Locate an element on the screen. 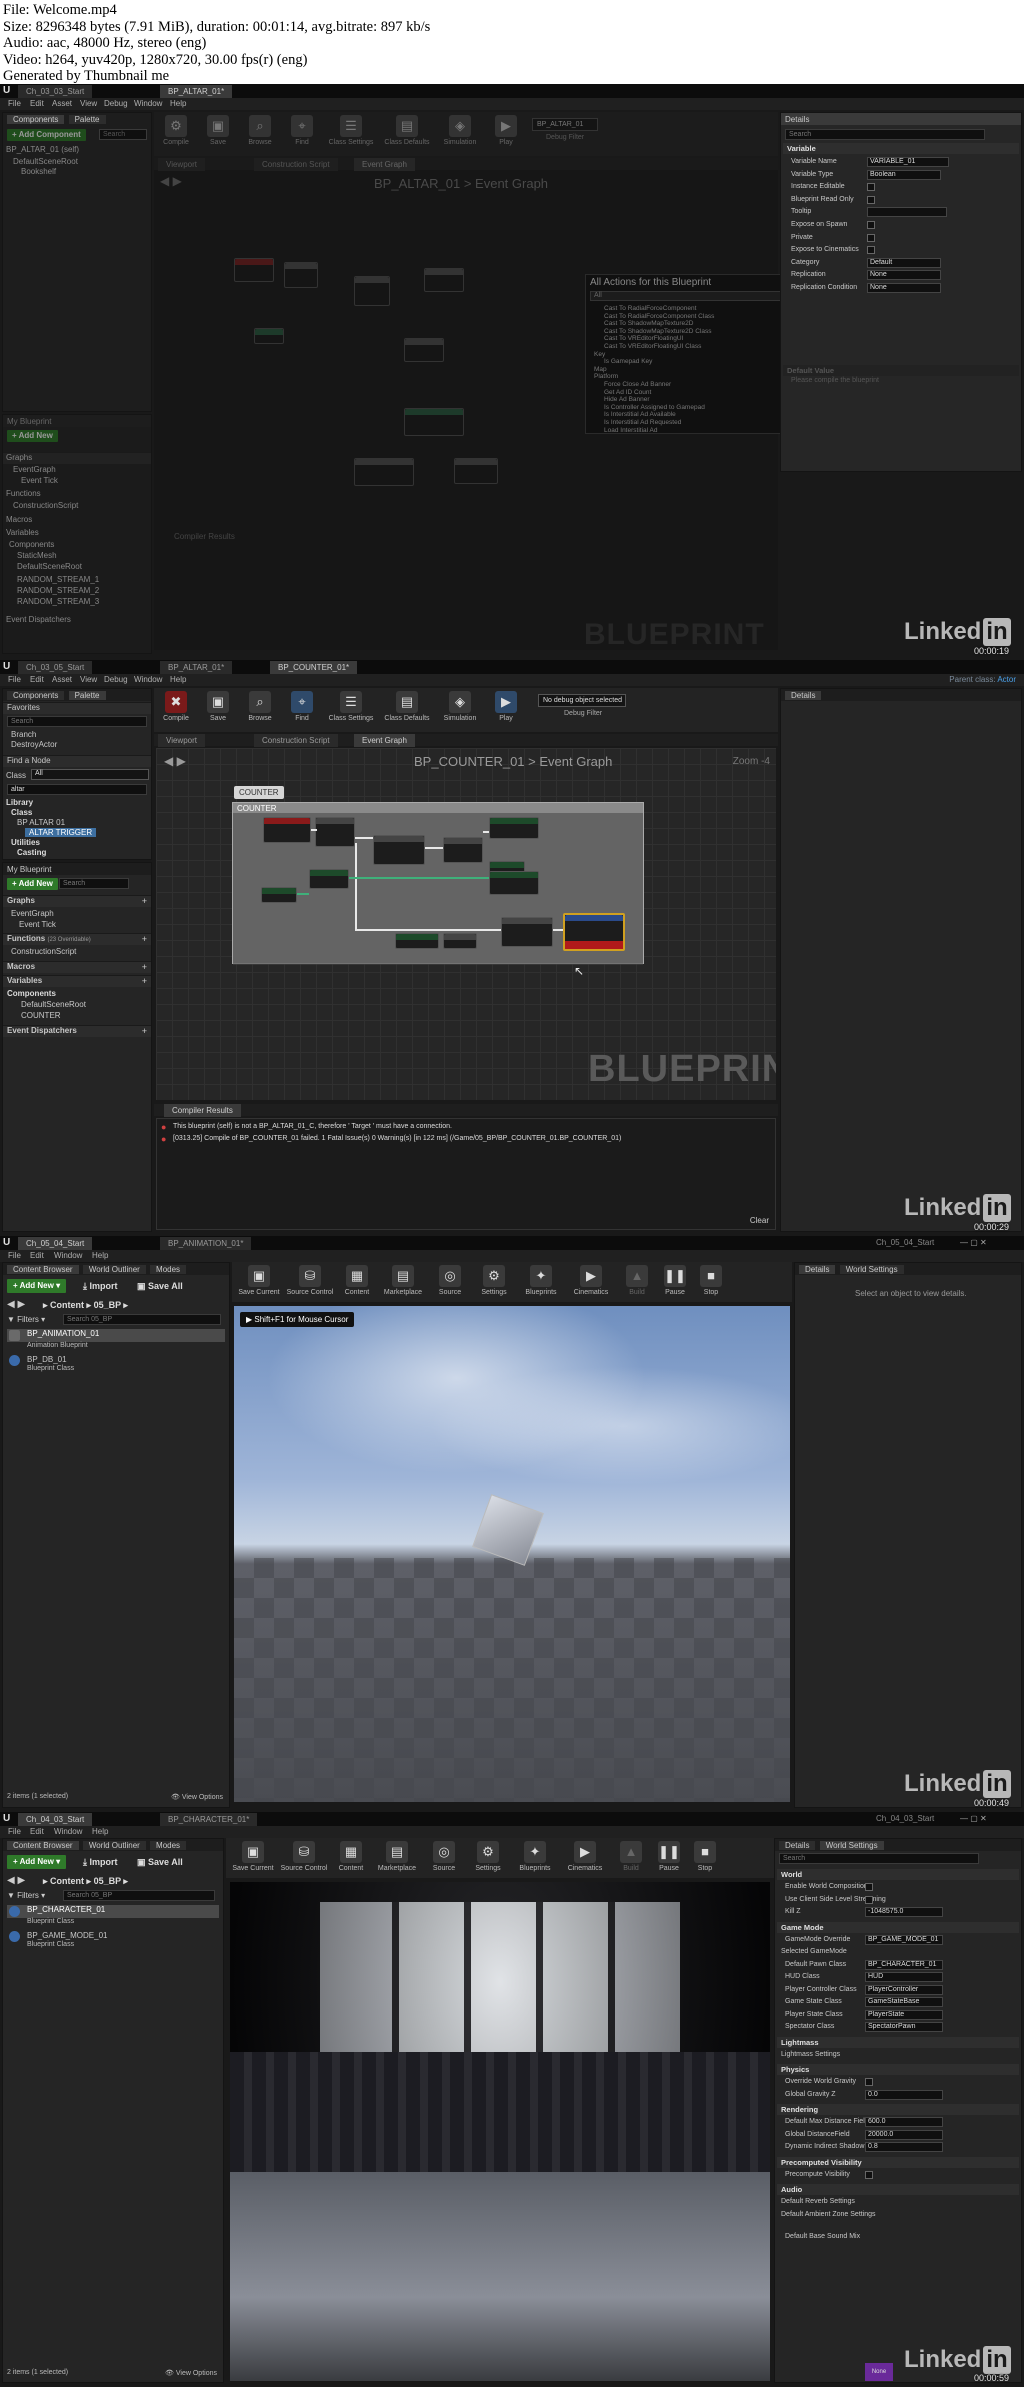  settings-section: Lightmass is located at coordinates (898, 2042).